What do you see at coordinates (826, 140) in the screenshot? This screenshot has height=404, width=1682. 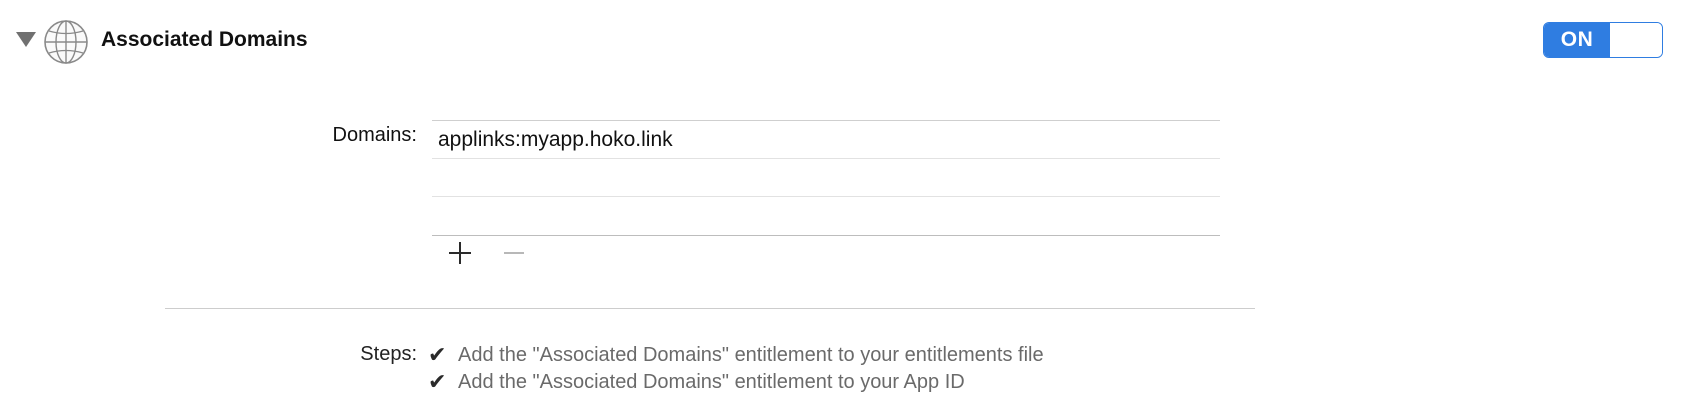 I see `domain-row: applinks:myapp.hoko.link` at bounding box center [826, 140].